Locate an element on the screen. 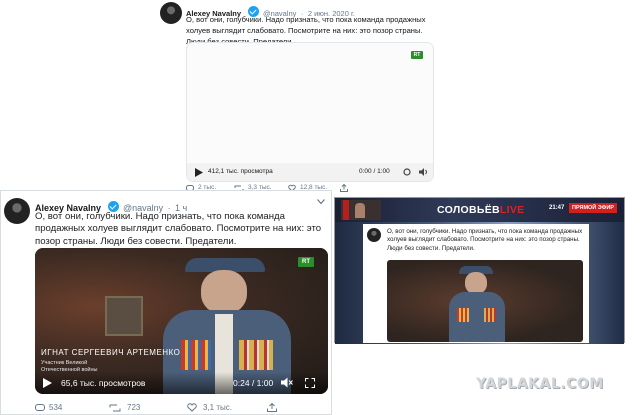  reply-count: 534 is located at coordinates (56, 407).